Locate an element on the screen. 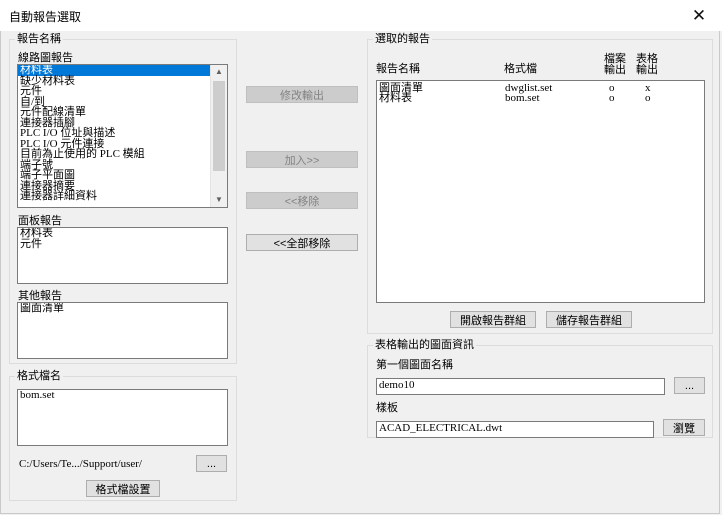 The image size is (722, 515). list-item: PLC I/O 位址與描述 is located at coordinates (122, 133).